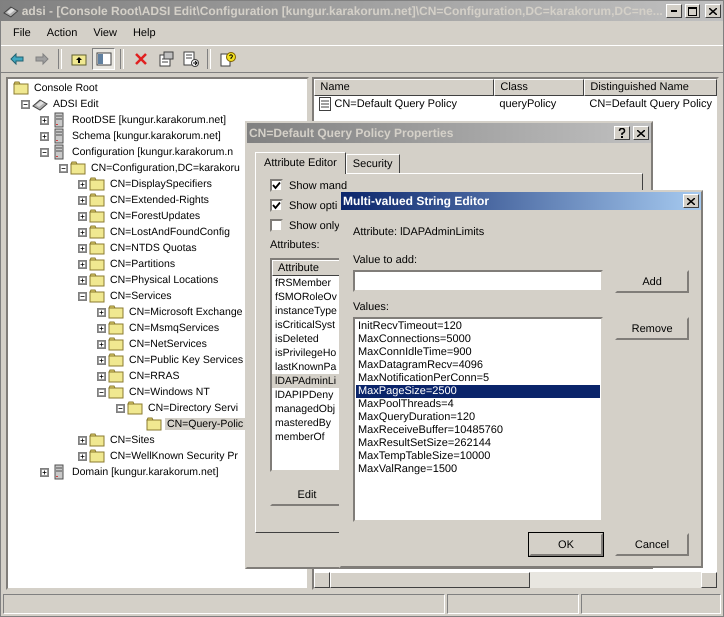 The image size is (724, 617). I want to click on tree-item: CN=Query-Polic, so click(205, 424).